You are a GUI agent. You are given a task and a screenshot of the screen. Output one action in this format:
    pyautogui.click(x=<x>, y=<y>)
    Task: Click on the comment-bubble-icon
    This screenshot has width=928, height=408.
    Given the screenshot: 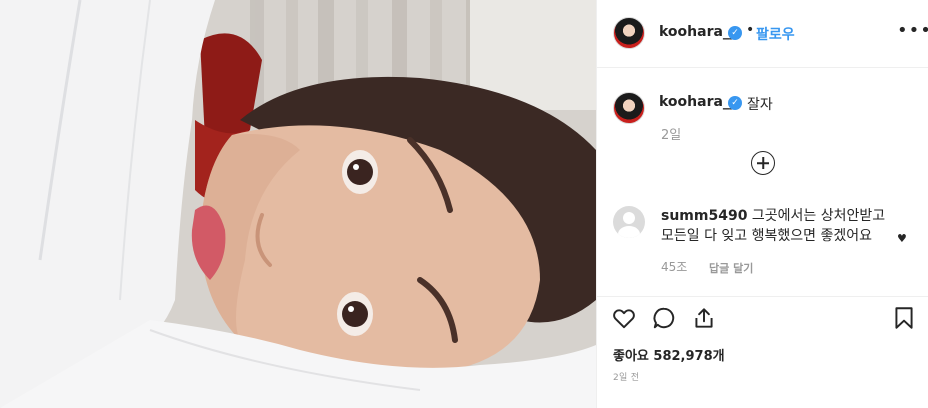 What is the action you would take?
    pyautogui.click(x=664, y=318)
    